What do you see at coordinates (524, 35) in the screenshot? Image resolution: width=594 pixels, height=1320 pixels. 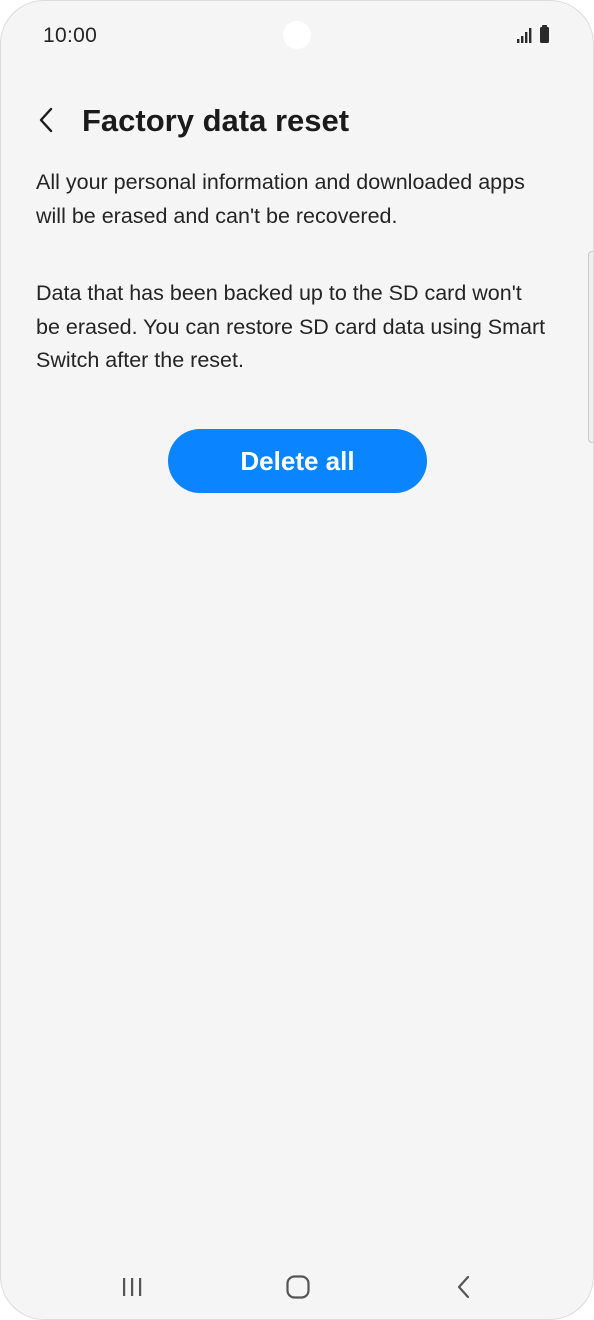 I see `signal-icon` at bounding box center [524, 35].